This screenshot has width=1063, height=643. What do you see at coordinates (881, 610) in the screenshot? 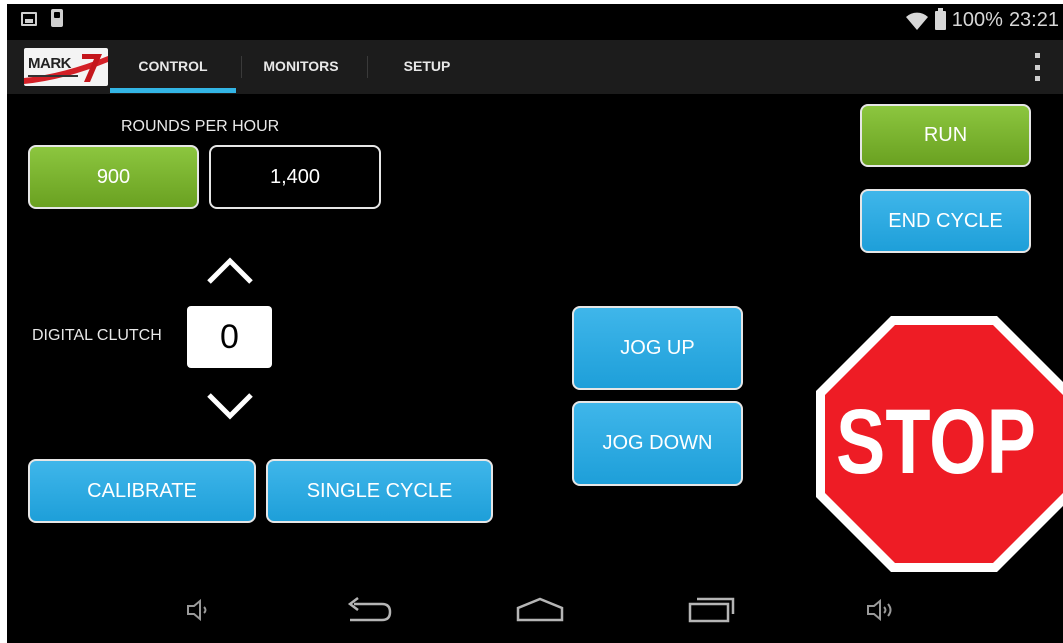
I see `volume-up-icon` at bounding box center [881, 610].